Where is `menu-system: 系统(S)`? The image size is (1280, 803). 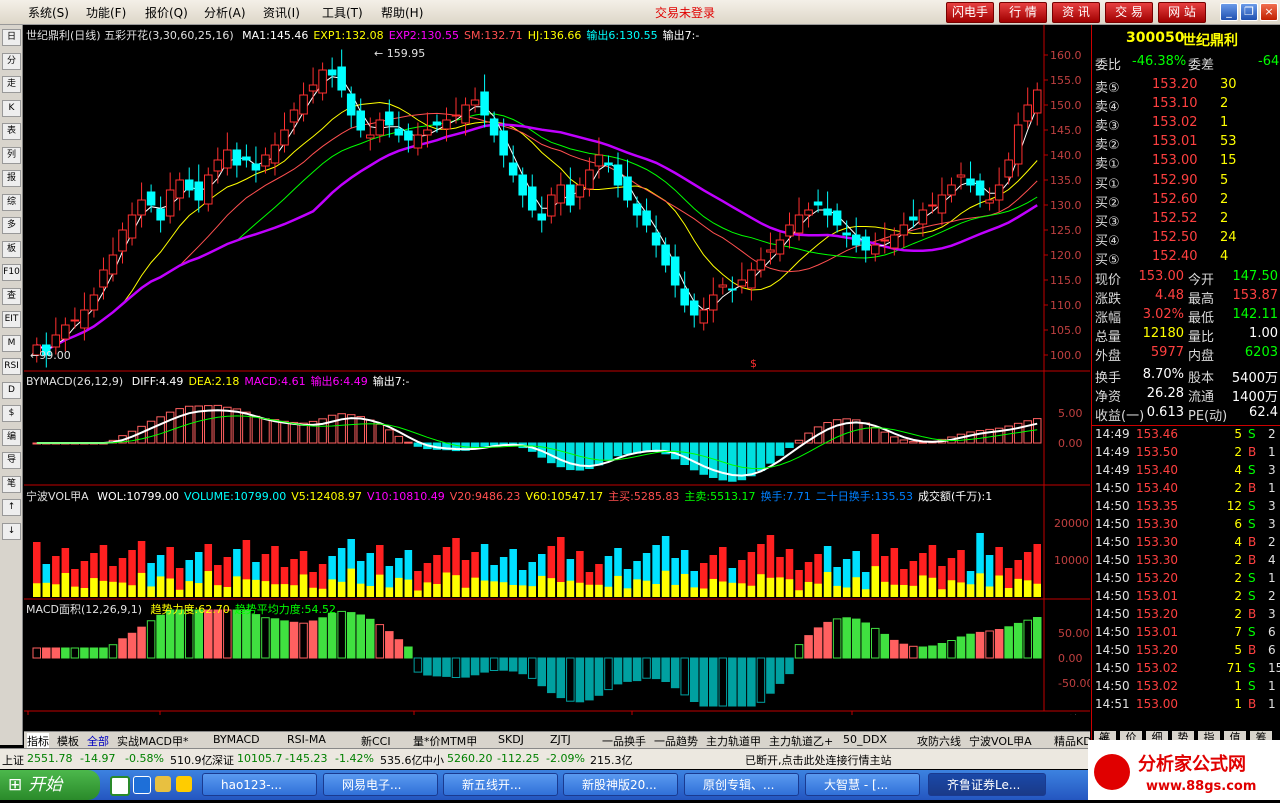 menu-system: 系统(S) is located at coordinates (48, 12).